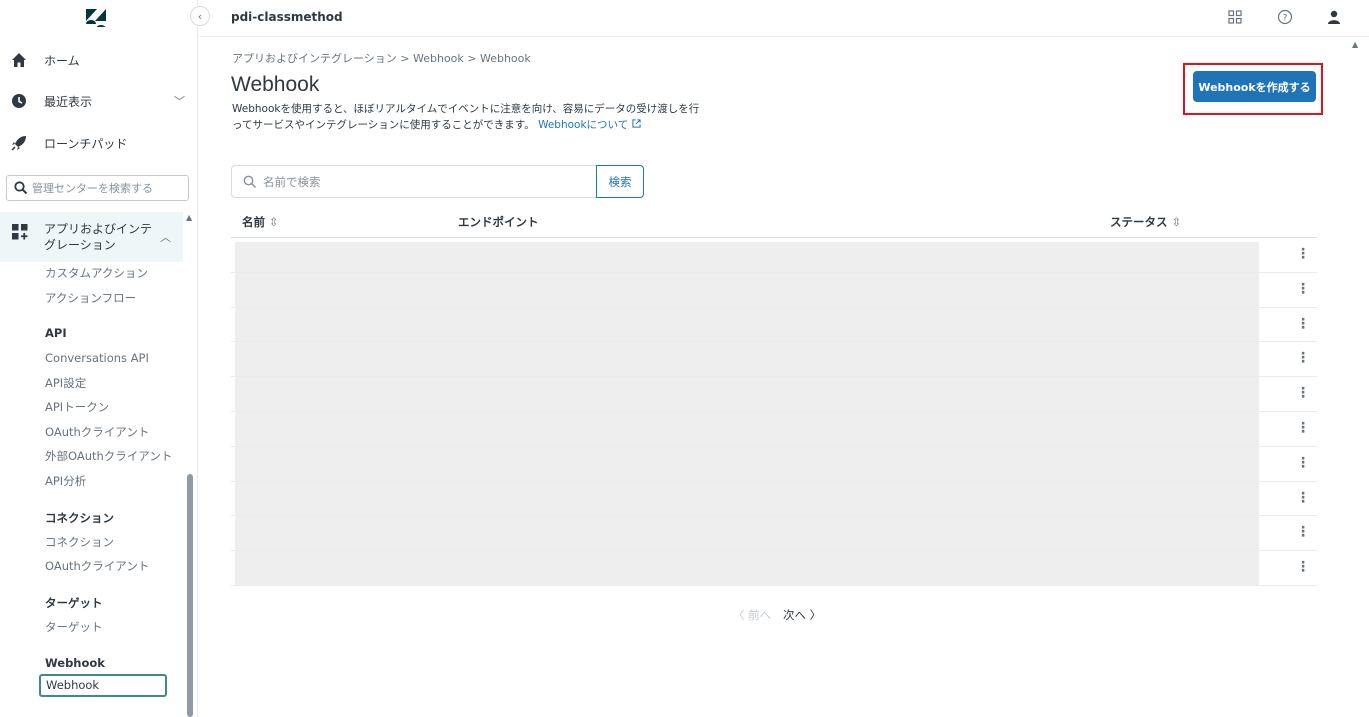 The height and width of the screenshot is (717, 1369). What do you see at coordinates (79, 518) in the screenshot?
I see `sidebar-heading-connections: コネクション` at bounding box center [79, 518].